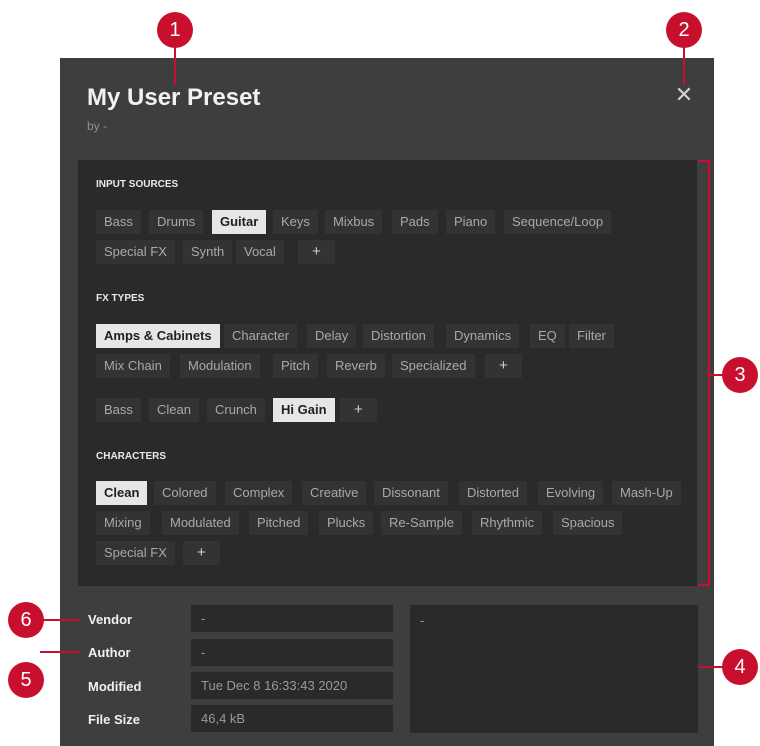 The height and width of the screenshot is (746, 760). What do you see at coordinates (135, 553) in the screenshot?
I see `tag-char-special-fx: Special FX` at bounding box center [135, 553].